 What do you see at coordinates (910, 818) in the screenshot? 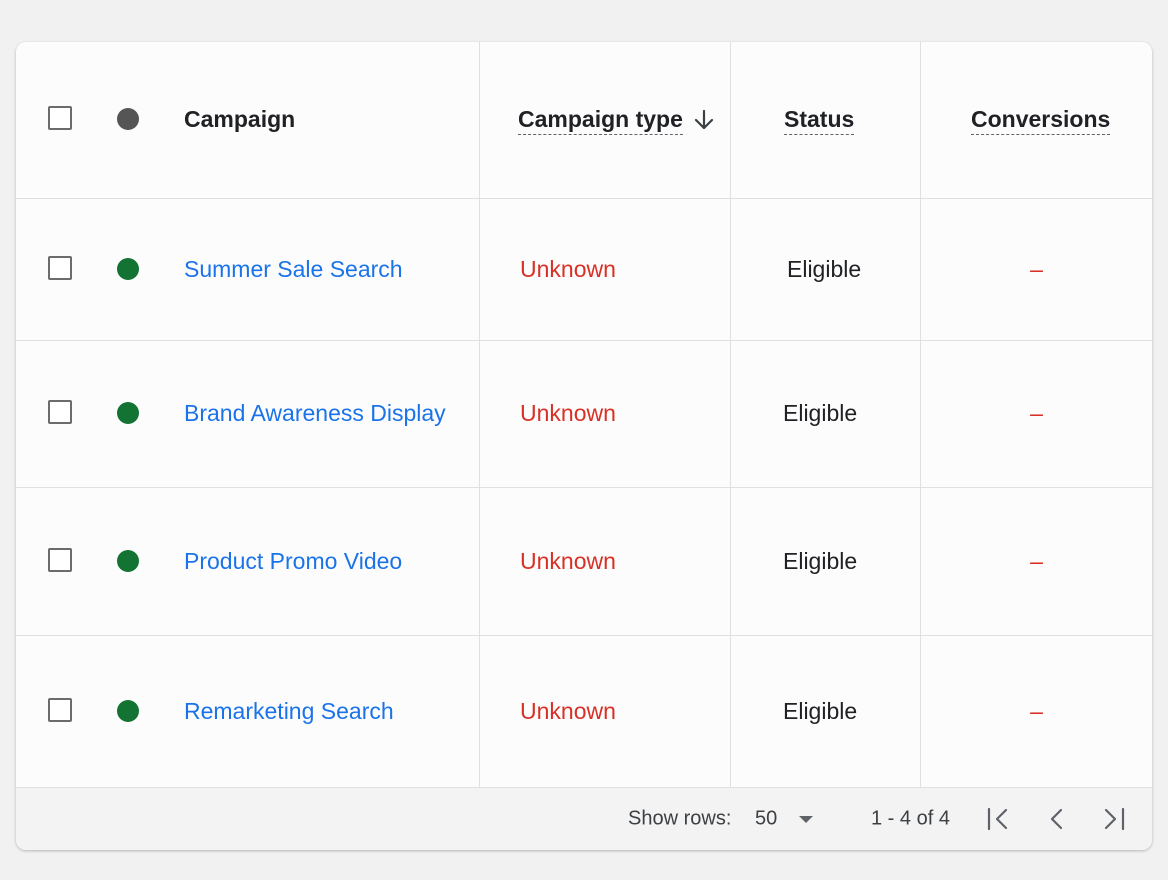
I see `page-range: 1 - 4 of 4` at bounding box center [910, 818].